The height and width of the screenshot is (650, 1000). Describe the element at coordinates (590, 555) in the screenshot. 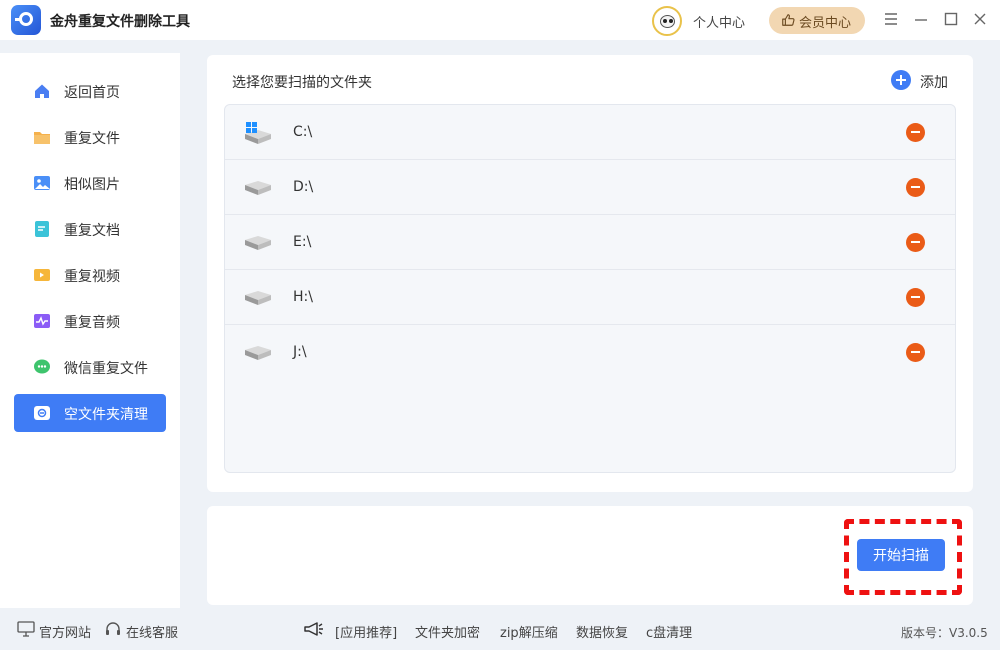

I see `action-panel: 开始扫描` at that location.